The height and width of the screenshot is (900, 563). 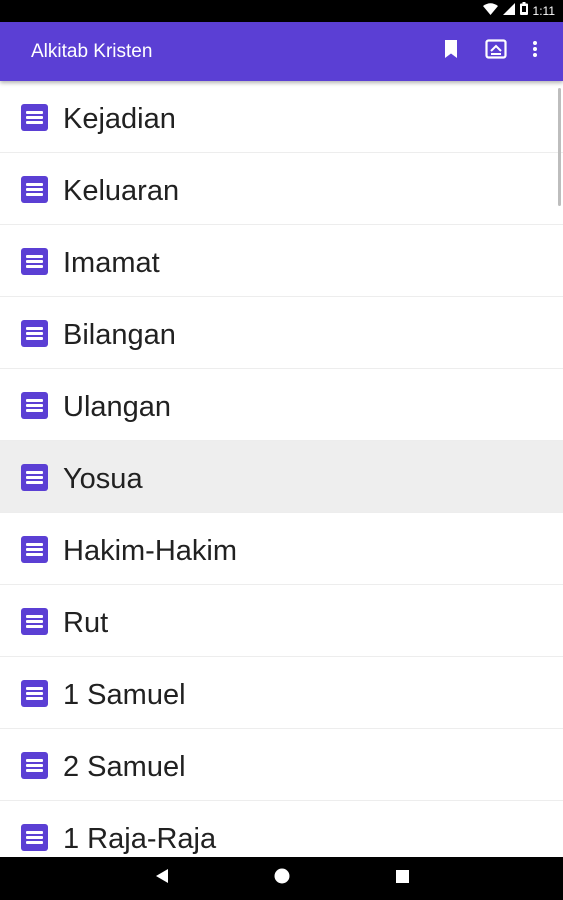 What do you see at coordinates (111, 263) in the screenshot?
I see `book-label: Imamat` at bounding box center [111, 263].